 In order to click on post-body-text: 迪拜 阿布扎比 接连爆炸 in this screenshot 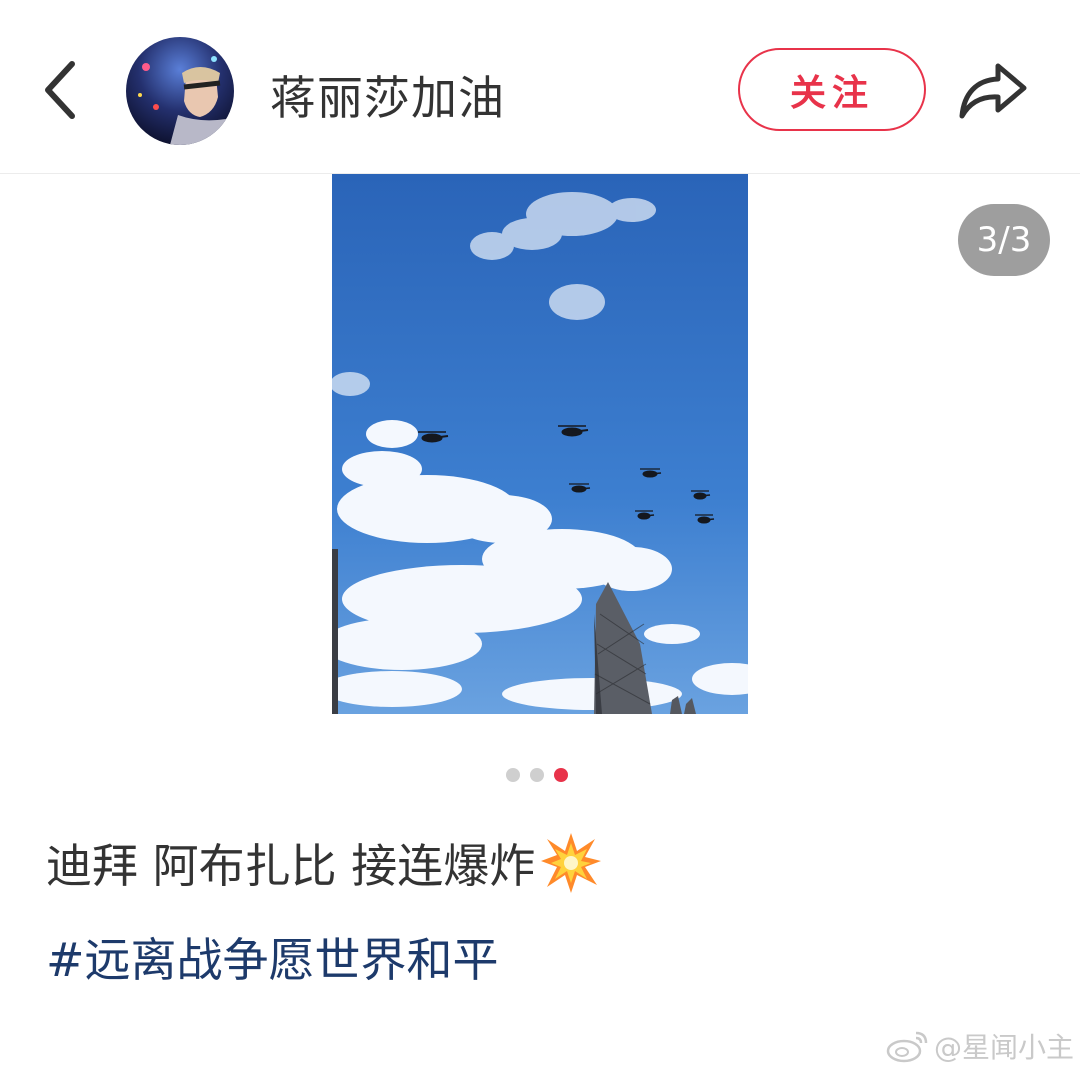, I will do `click(291, 866)`.